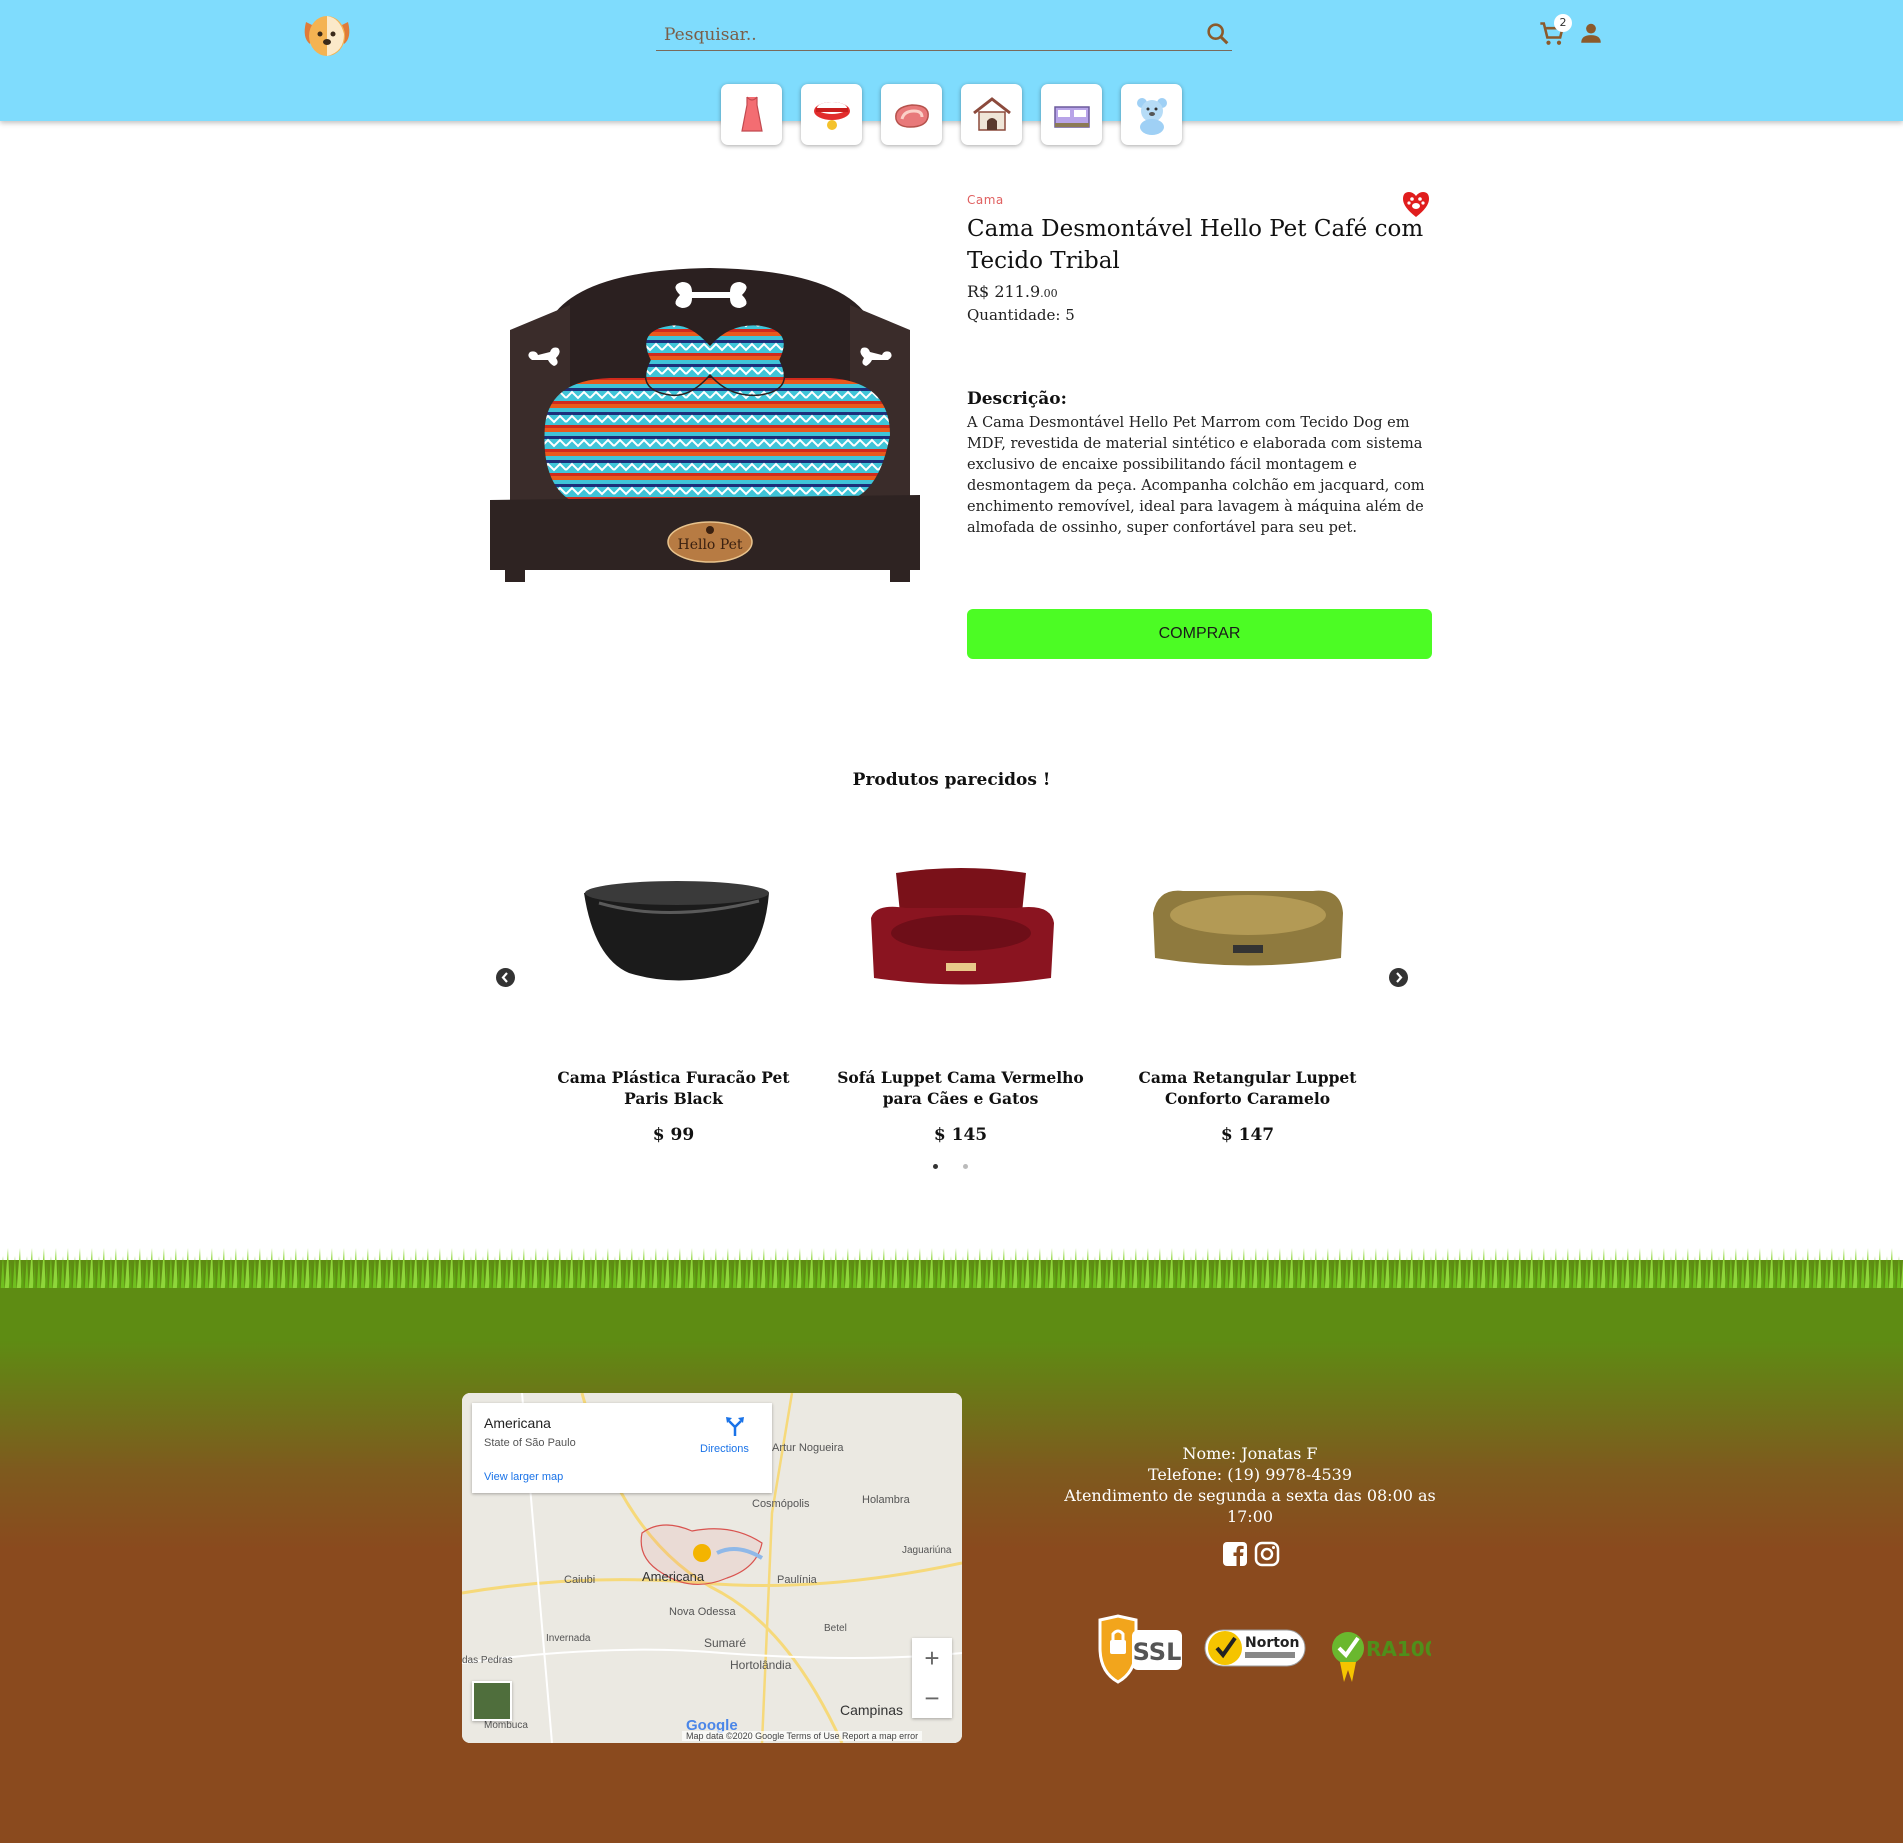 The height and width of the screenshot is (1843, 1903). What do you see at coordinates (735, 1426) in the screenshot?
I see `directions-icon` at bounding box center [735, 1426].